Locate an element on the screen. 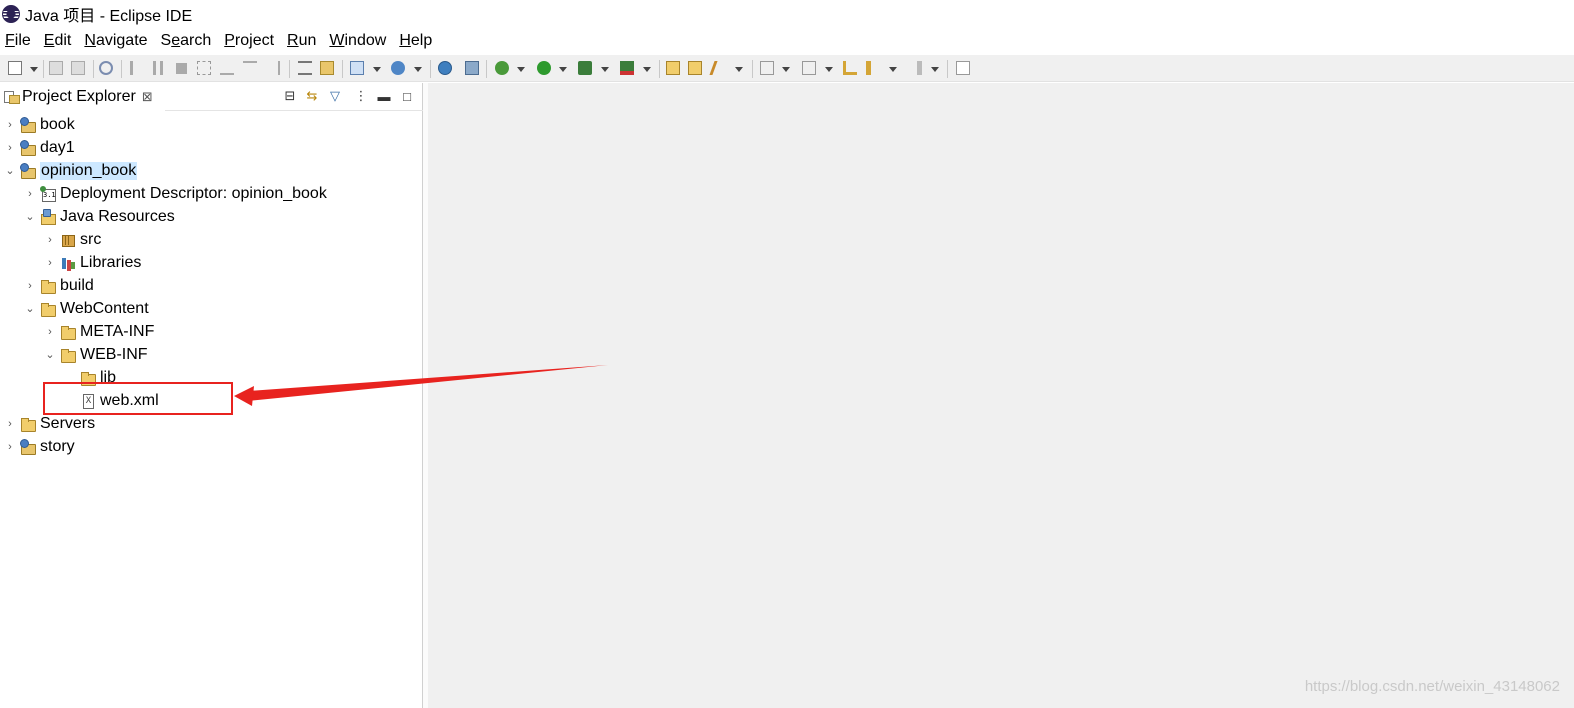 This screenshot has height=708, width=1574. annotation-arrow is located at coordinates (421, 385).